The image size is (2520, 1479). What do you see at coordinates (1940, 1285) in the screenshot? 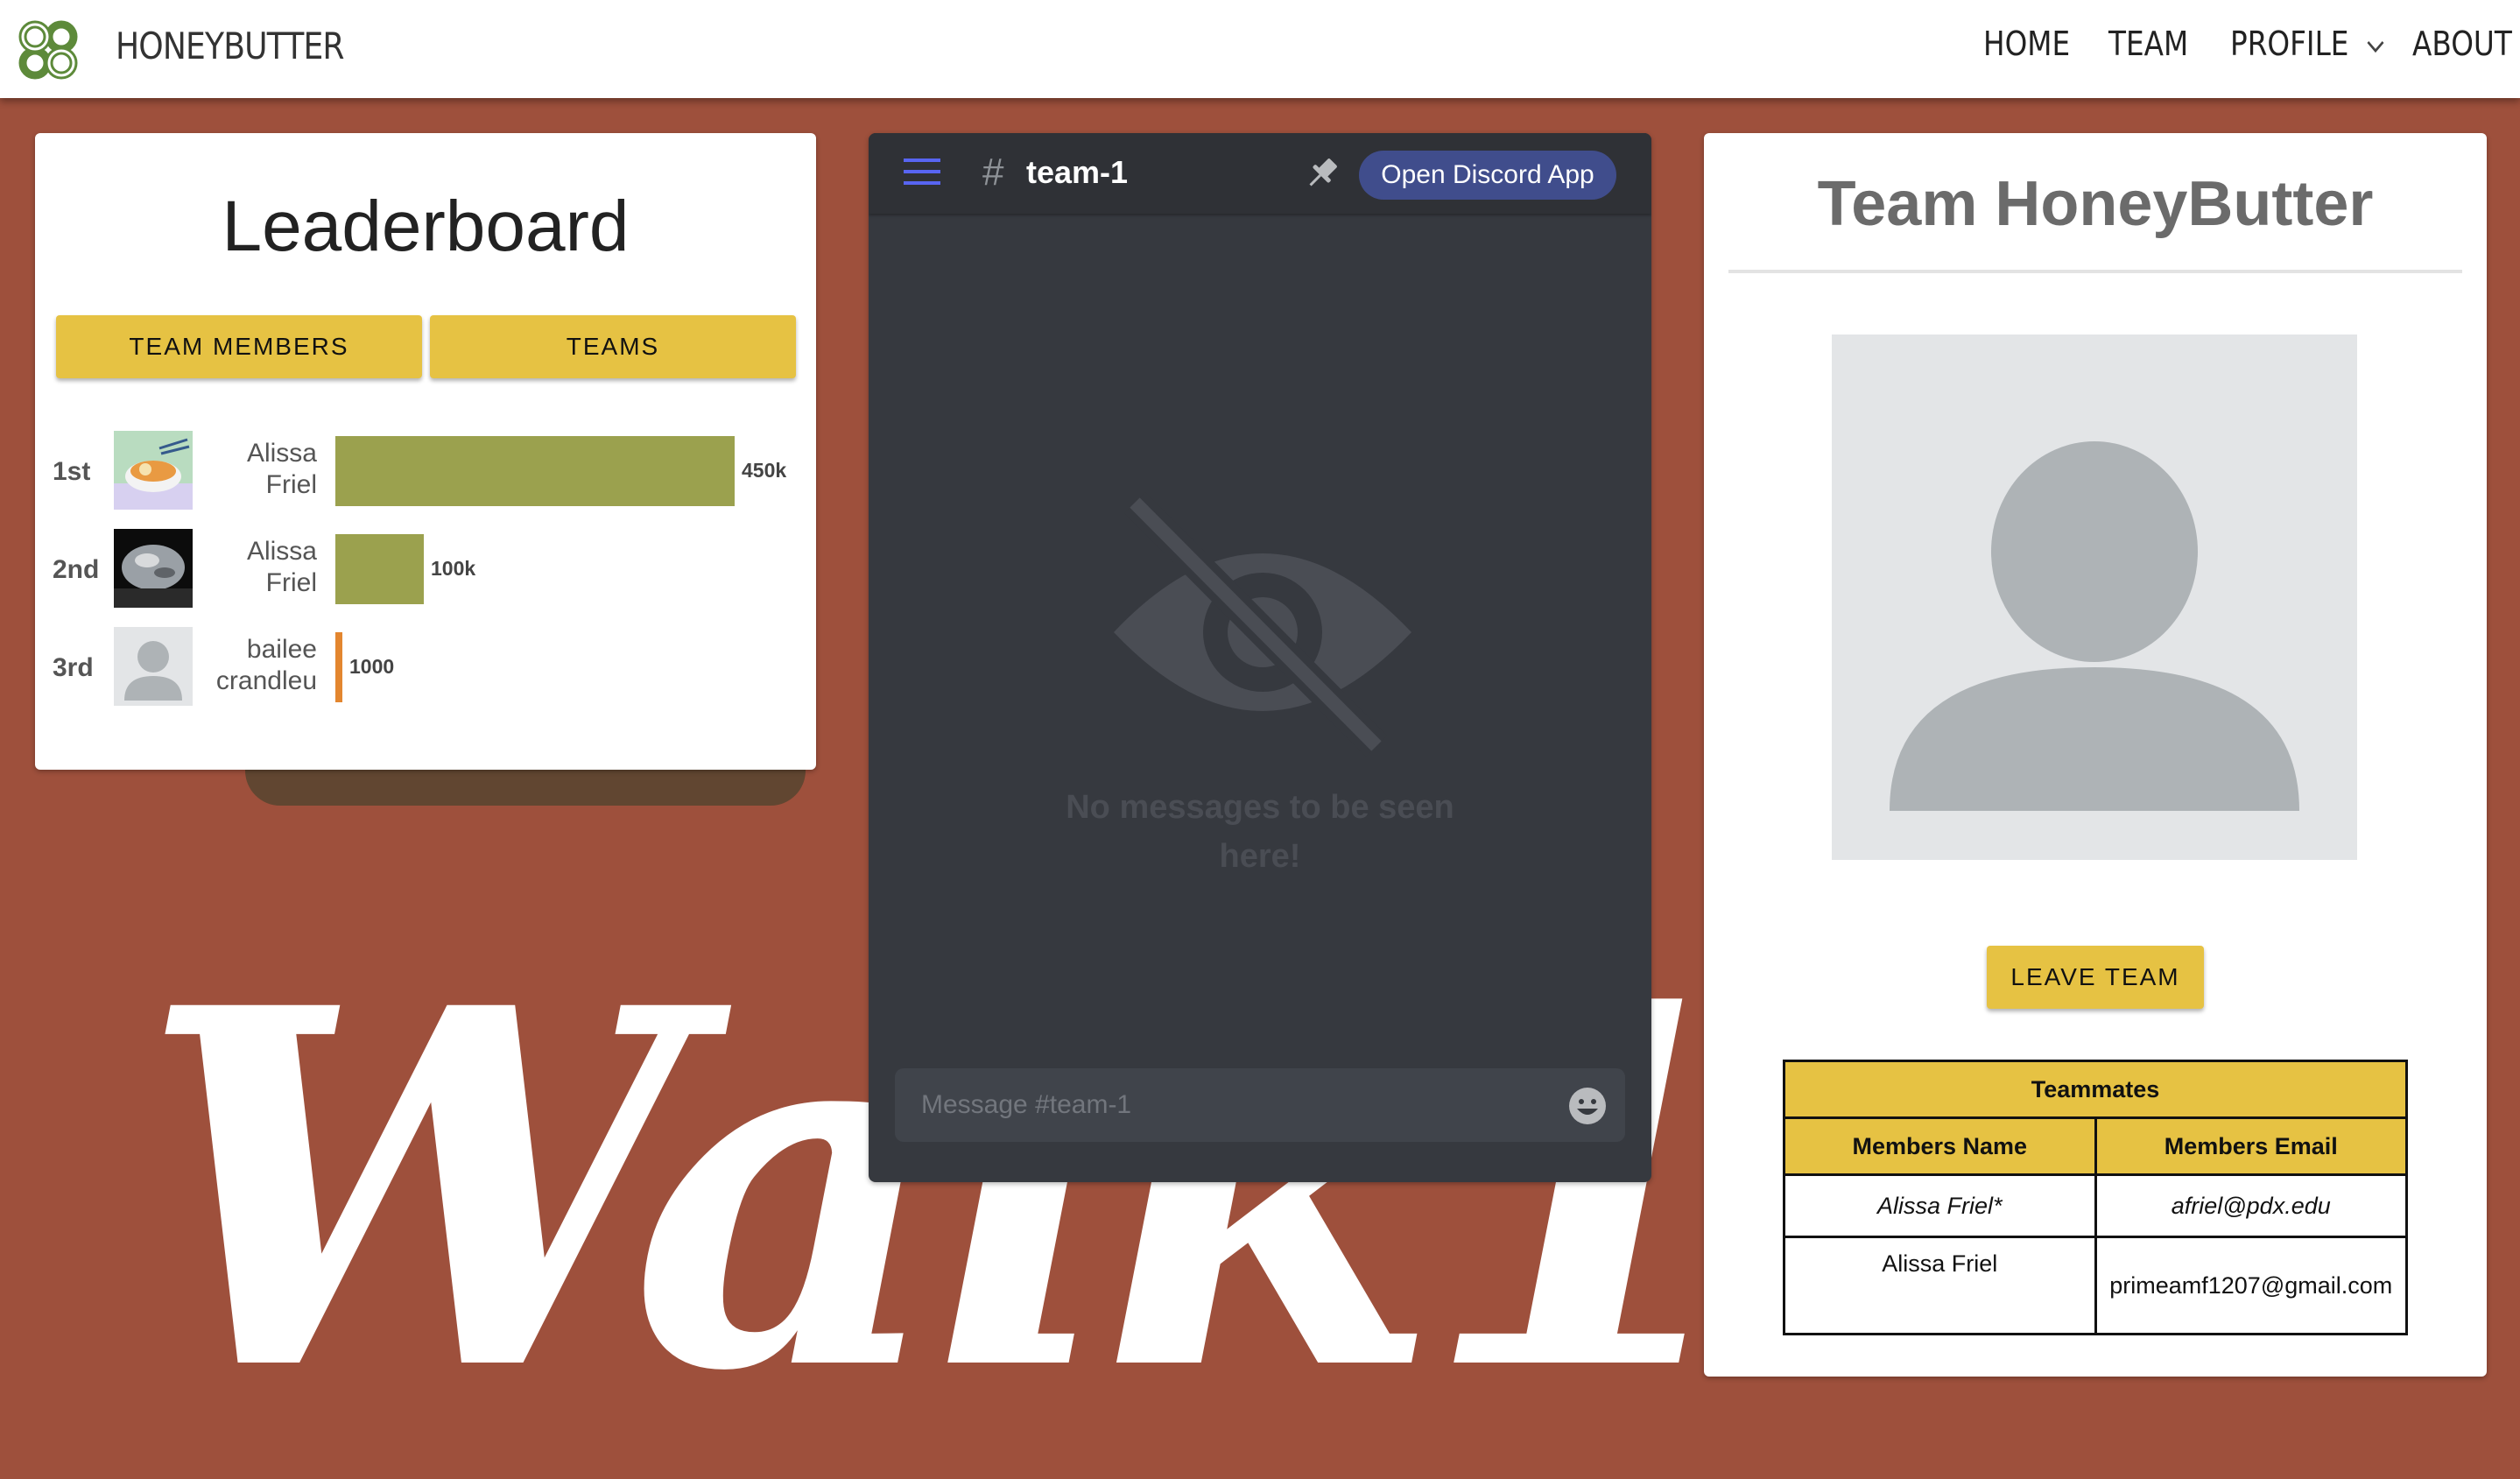
I see `member-name-cell: Alissa Friel` at bounding box center [1940, 1285].